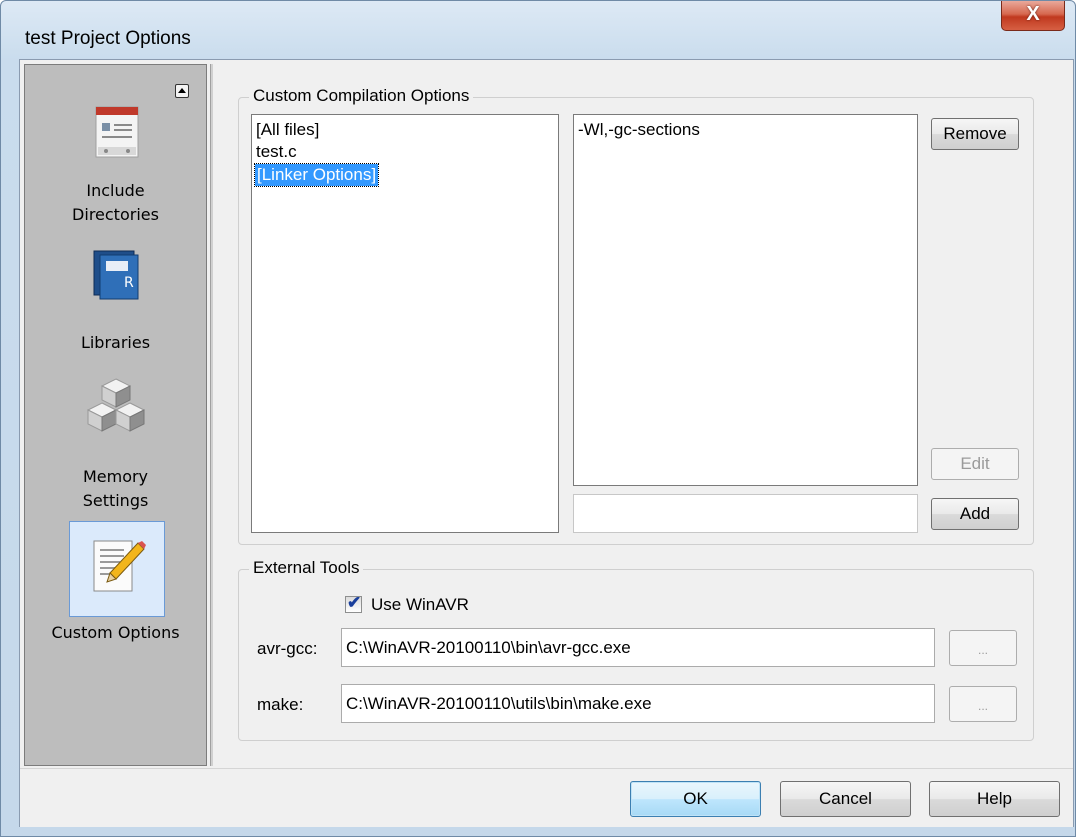 This screenshot has width=1076, height=837. What do you see at coordinates (695, 799) in the screenshot?
I see `ok-button: OK` at bounding box center [695, 799].